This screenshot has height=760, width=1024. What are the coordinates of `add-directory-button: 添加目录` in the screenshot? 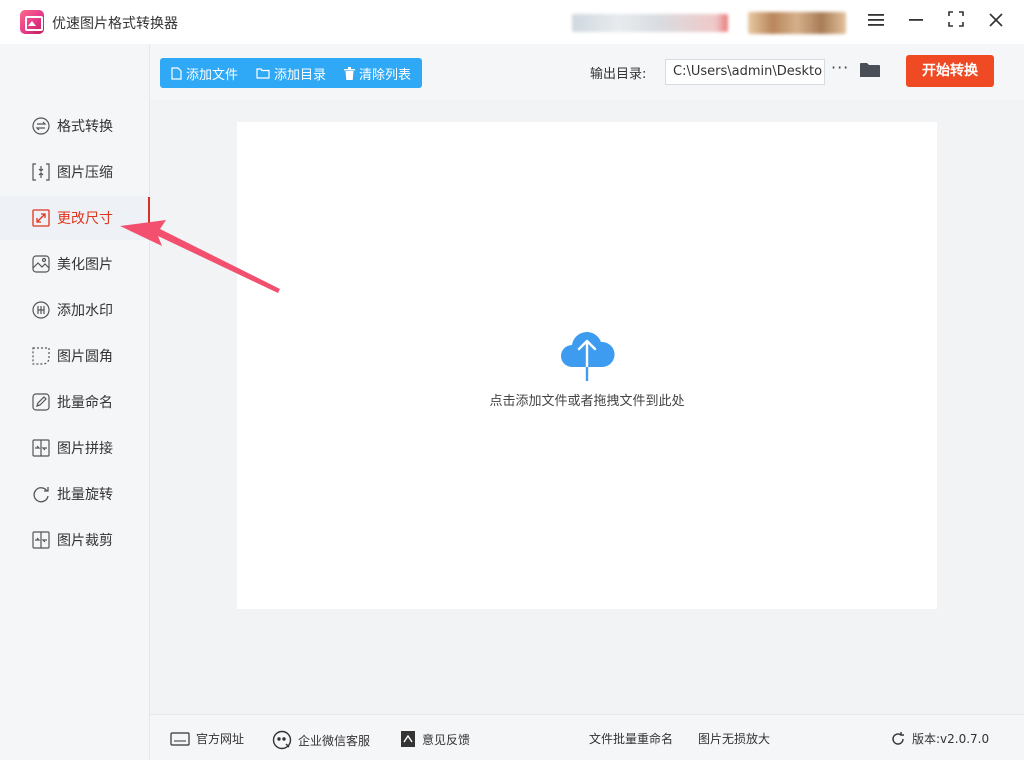 It's located at (289, 73).